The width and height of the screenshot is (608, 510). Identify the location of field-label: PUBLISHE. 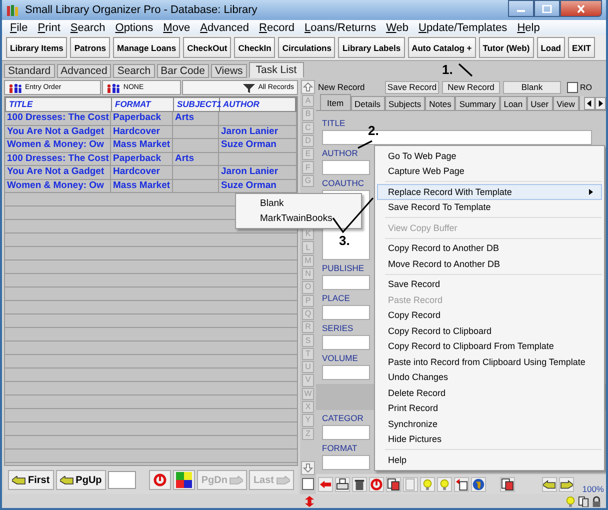
(343, 268).